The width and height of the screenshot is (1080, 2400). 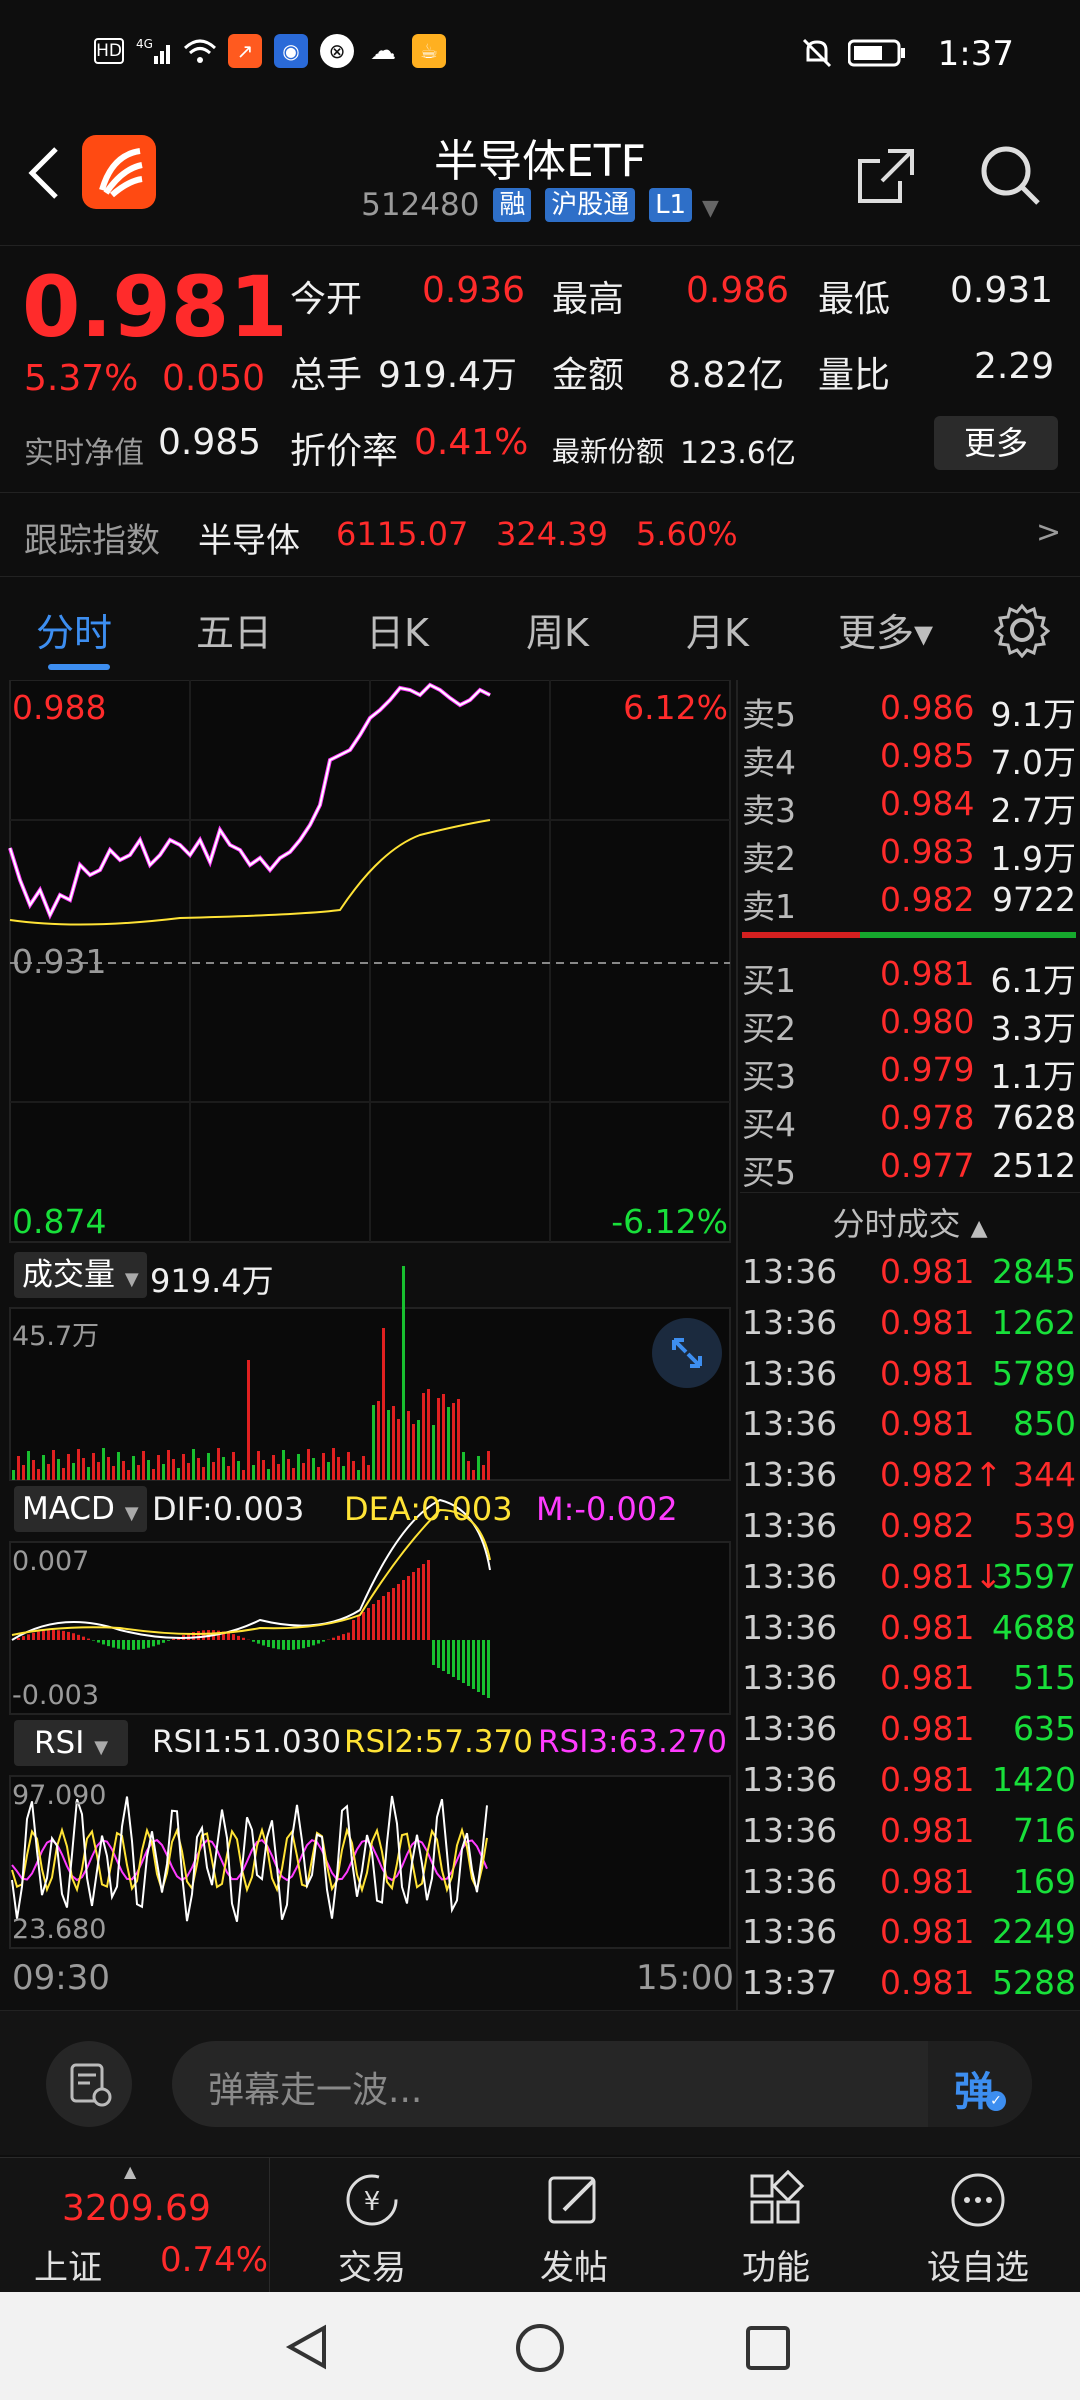 What do you see at coordinates (1034, 1576) in the screenshot?
I see `trade-volume: 3597` at bounding box center [1034, 1576].